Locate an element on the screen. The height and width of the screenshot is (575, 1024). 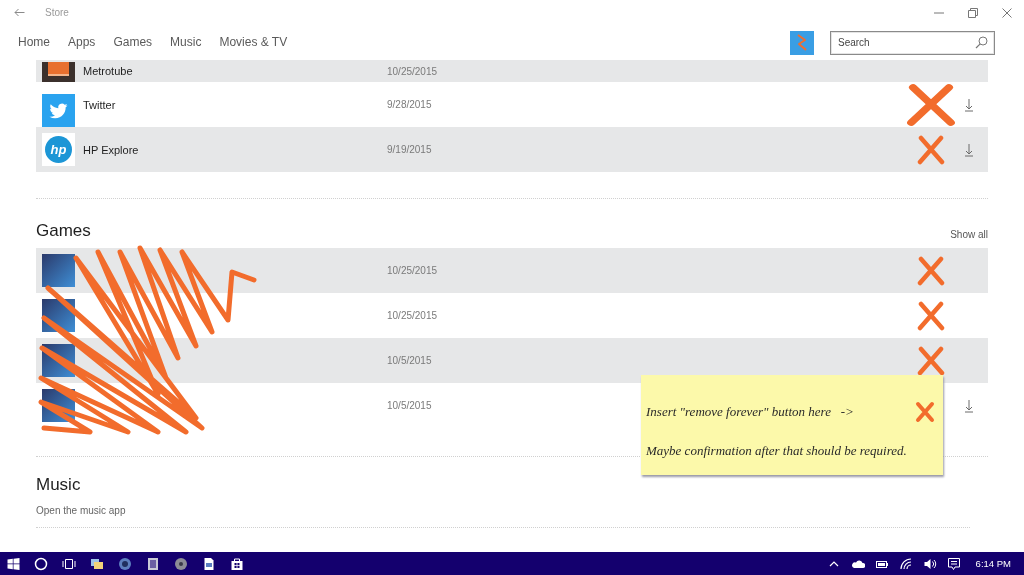
list-row: Metrotube 10/25/2015 is located at coordinates (512, 71).